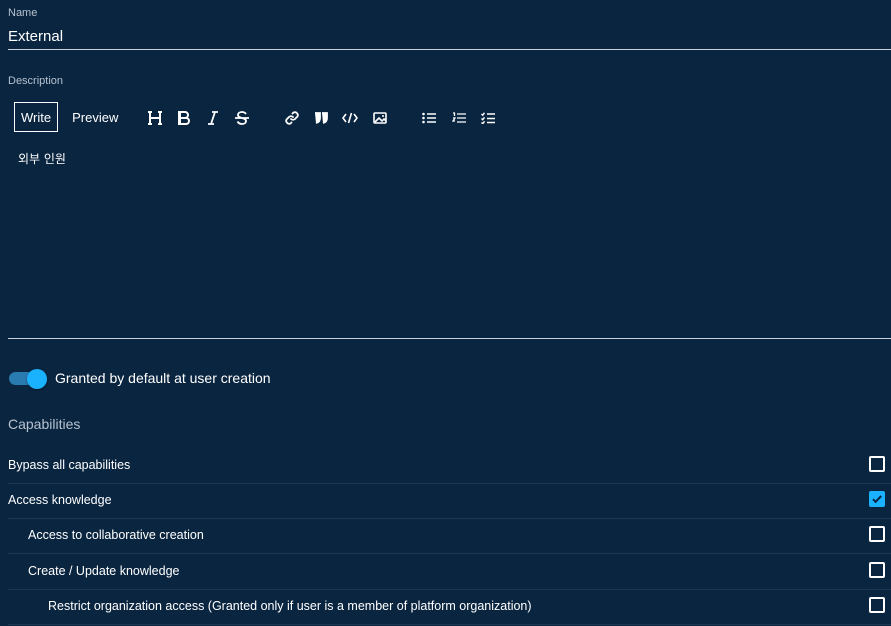 This screenshot has height=626, width=891. What do you see at coordinates (459, 118) in the screenshot?
I see `numbered-list-icon` at bounding box center [459, 118].